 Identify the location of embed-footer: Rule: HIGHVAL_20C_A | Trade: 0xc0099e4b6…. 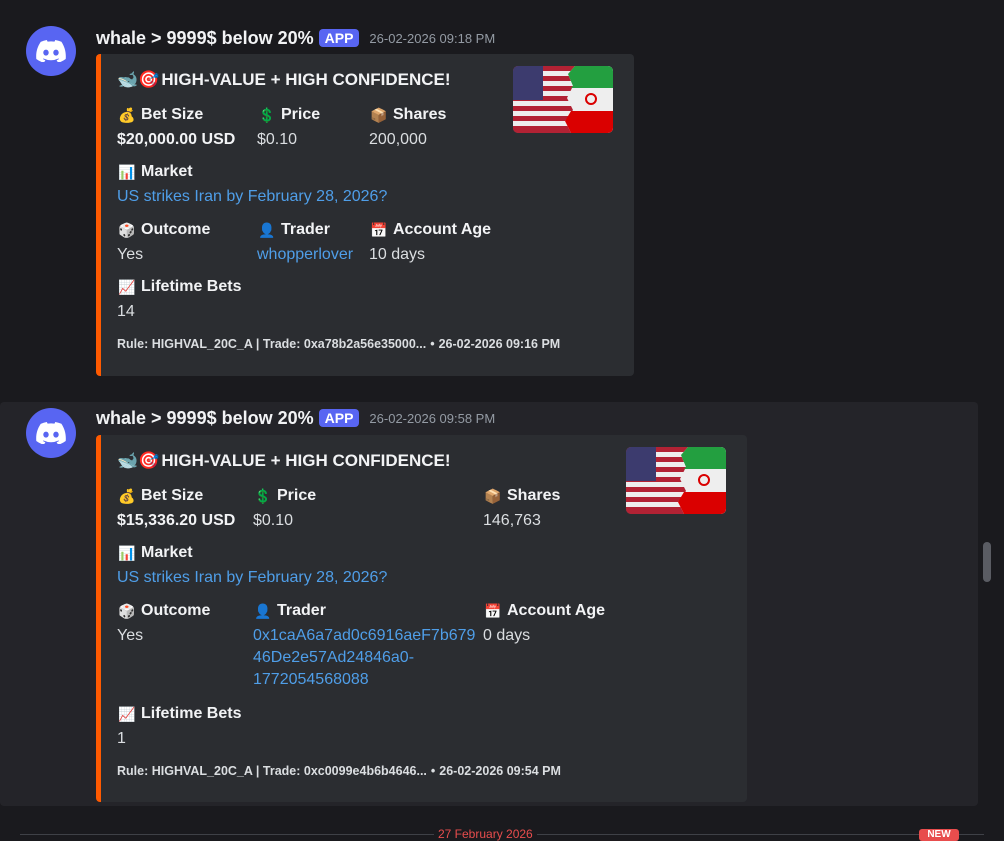
(339, 771).